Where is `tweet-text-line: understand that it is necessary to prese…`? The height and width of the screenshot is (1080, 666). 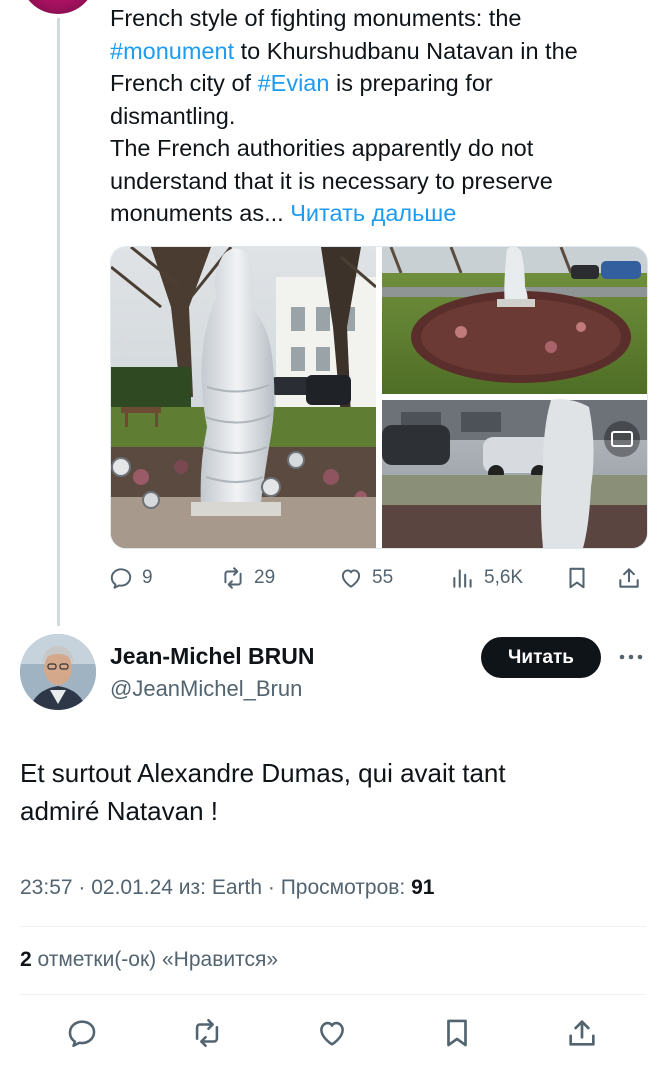
tweet-text-line: understand that it is necessary to prese… is located at coordinates (331, 180).